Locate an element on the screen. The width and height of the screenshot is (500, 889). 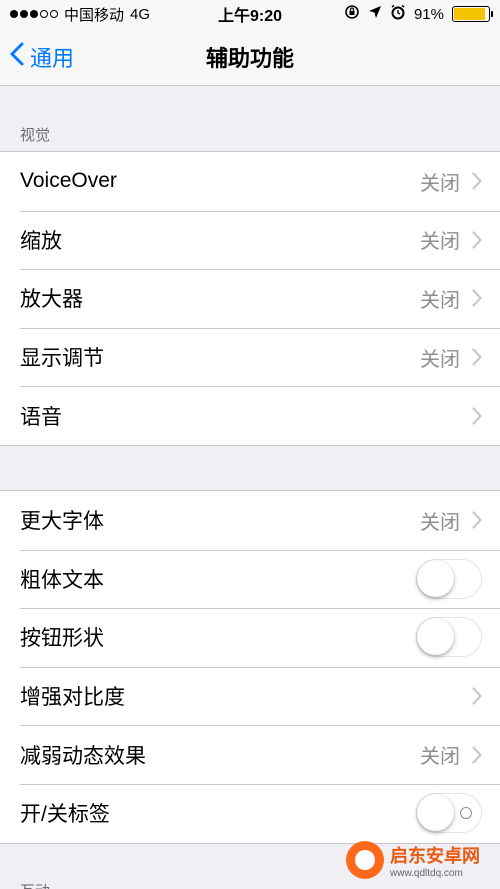
row-label: 开/关标签 is located at coordinates (65, 815).